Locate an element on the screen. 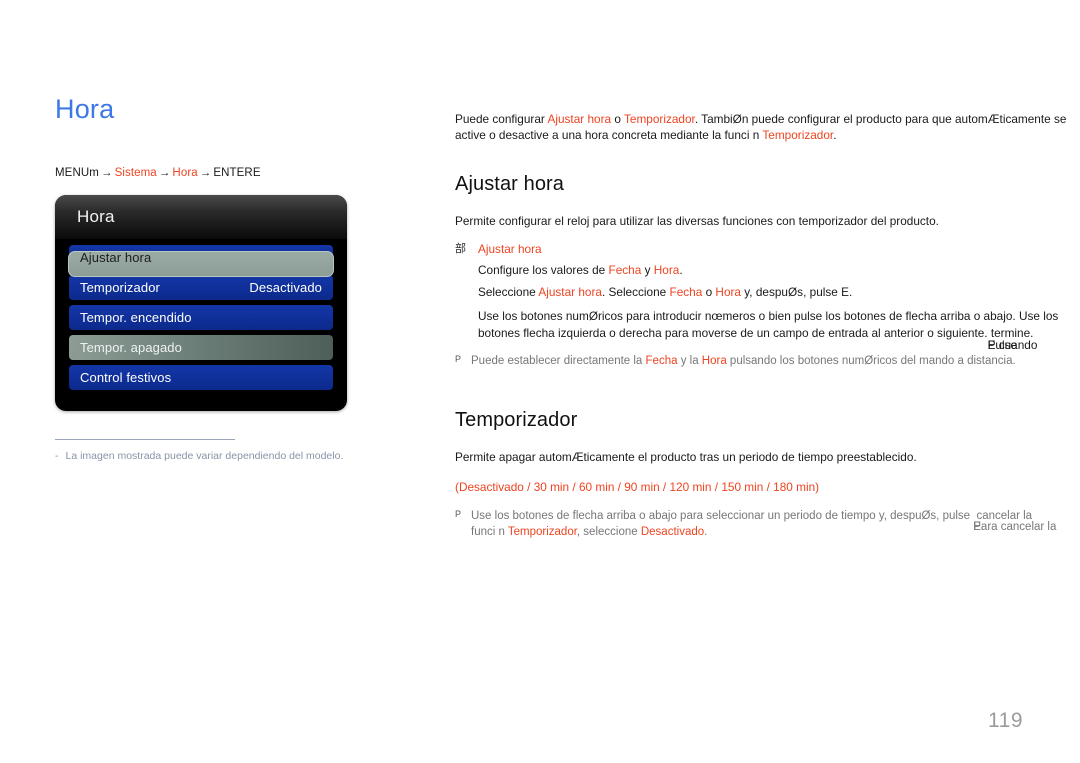  osd-header: Hora is located at coordinates (201, 216).